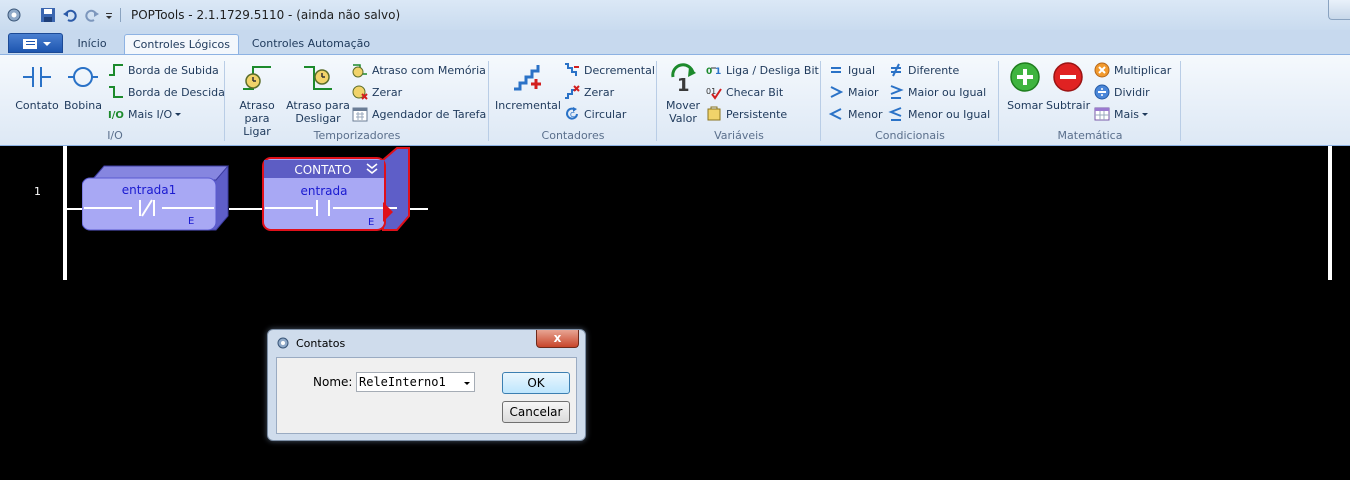  I want to click on customize-toolbar-icon, so click(109, 15).